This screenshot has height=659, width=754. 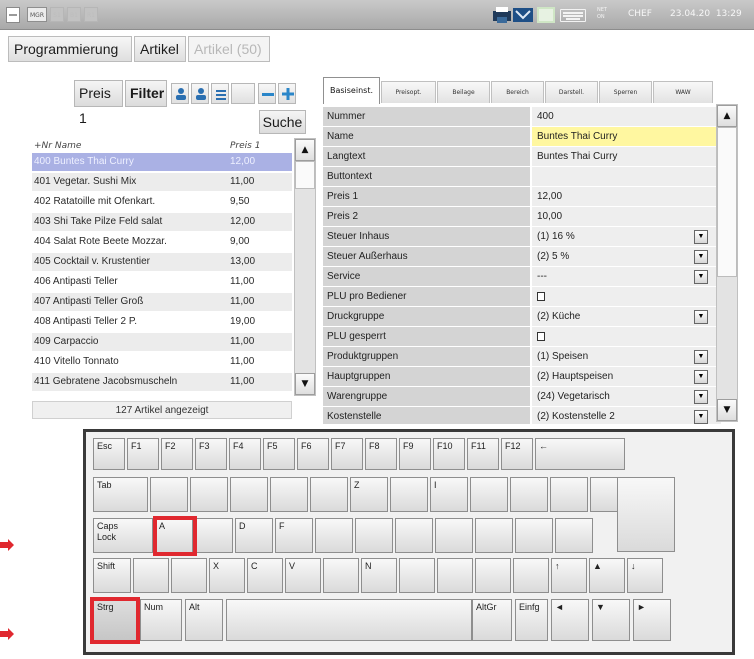 I want to click on tab-sperren: Sperren, so click(x=625, y=92).